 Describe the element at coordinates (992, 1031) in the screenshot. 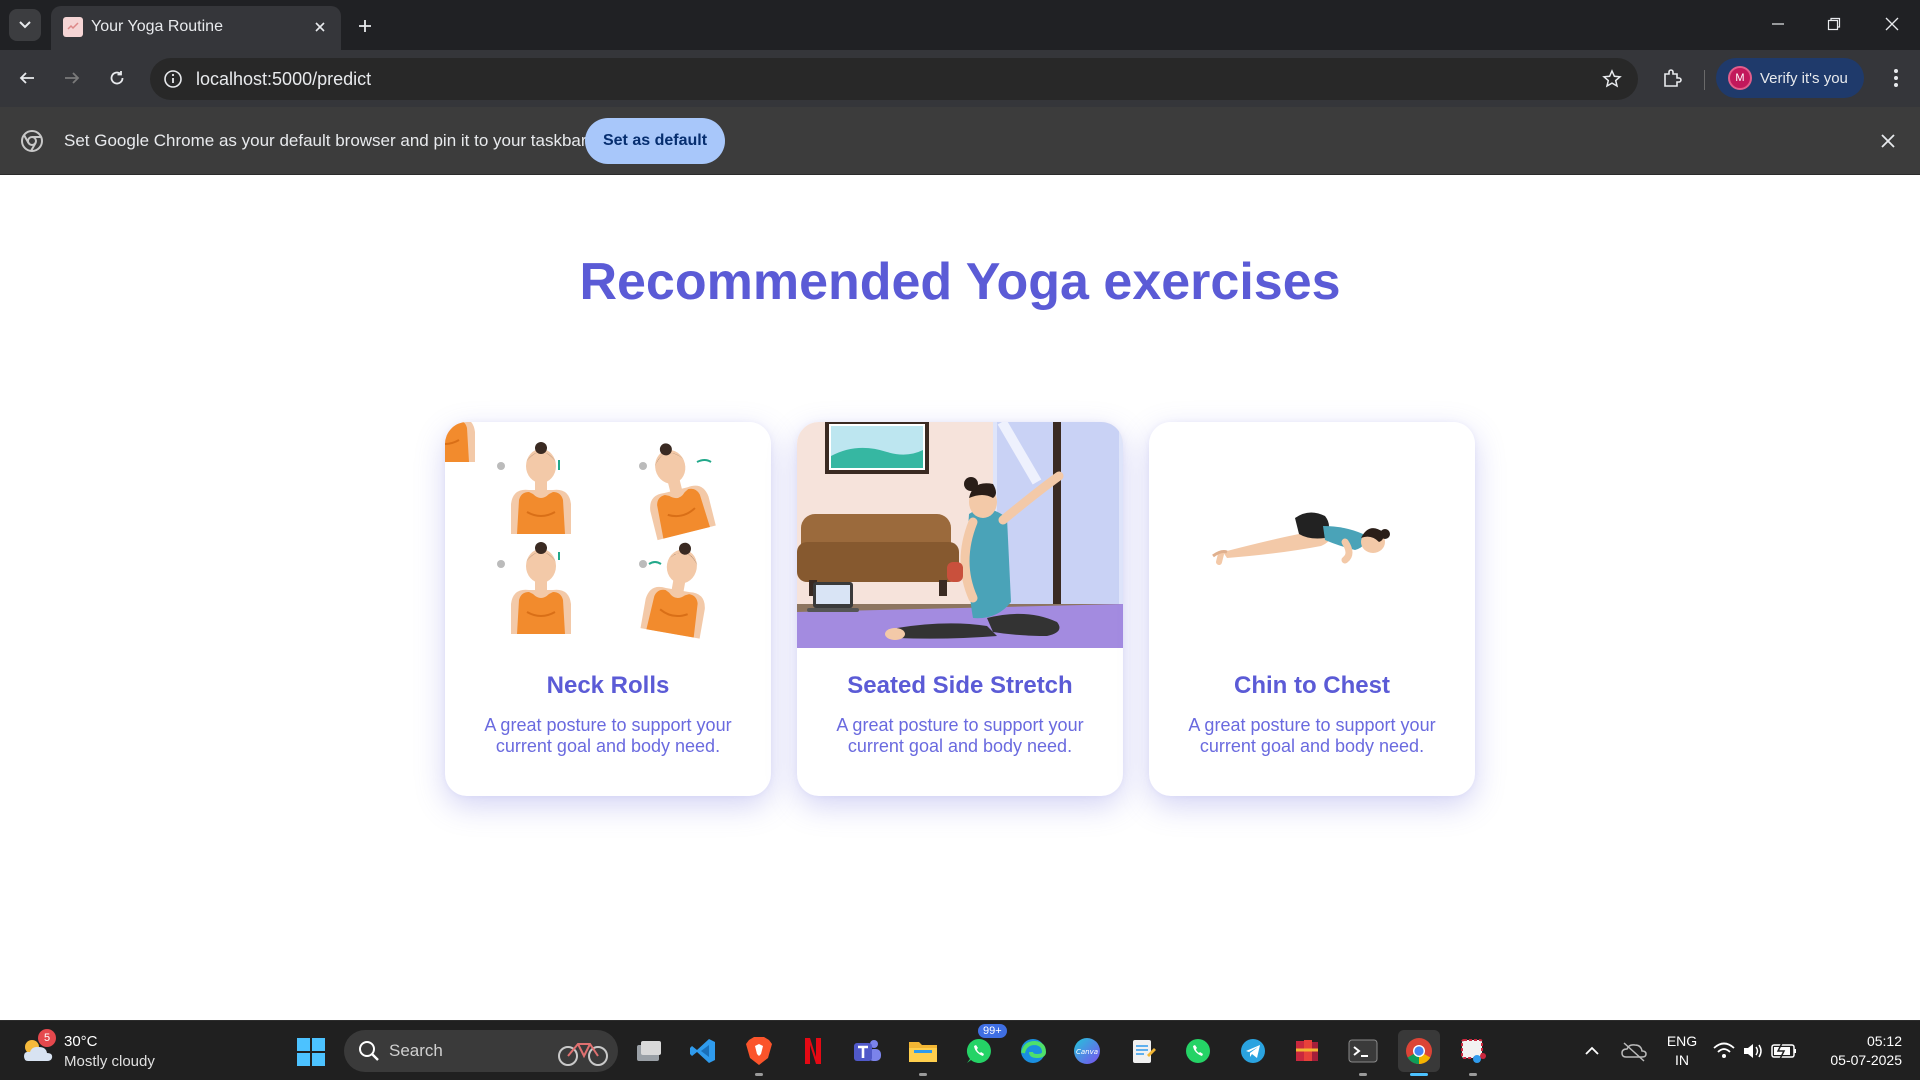

I see `notification-badge: 99+` at that location.